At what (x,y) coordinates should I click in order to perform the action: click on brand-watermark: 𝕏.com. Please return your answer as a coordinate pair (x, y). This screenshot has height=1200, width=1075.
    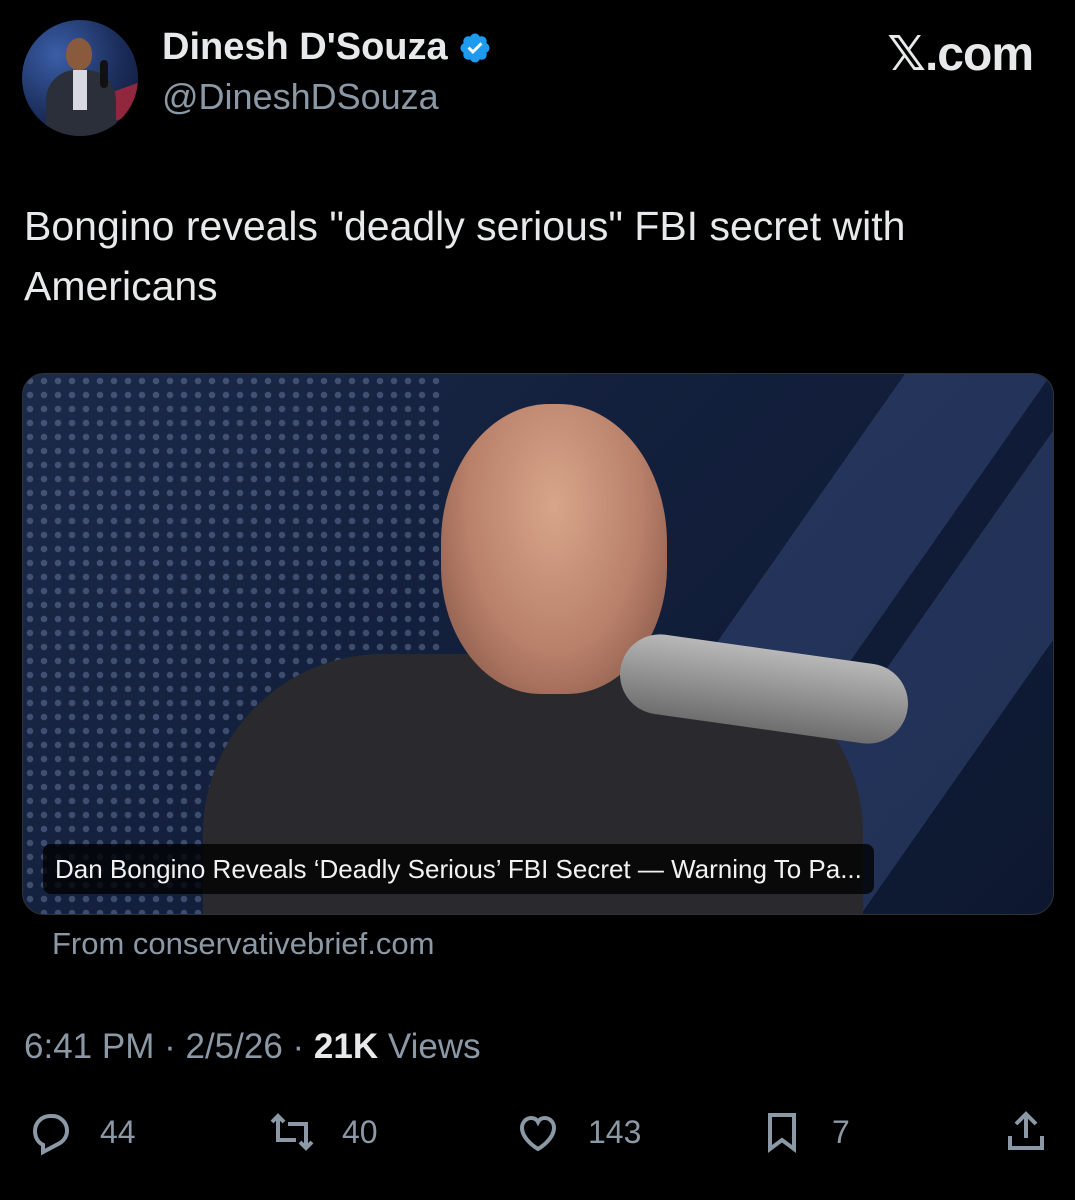
    Looking at the image, I should click on (960, 54).